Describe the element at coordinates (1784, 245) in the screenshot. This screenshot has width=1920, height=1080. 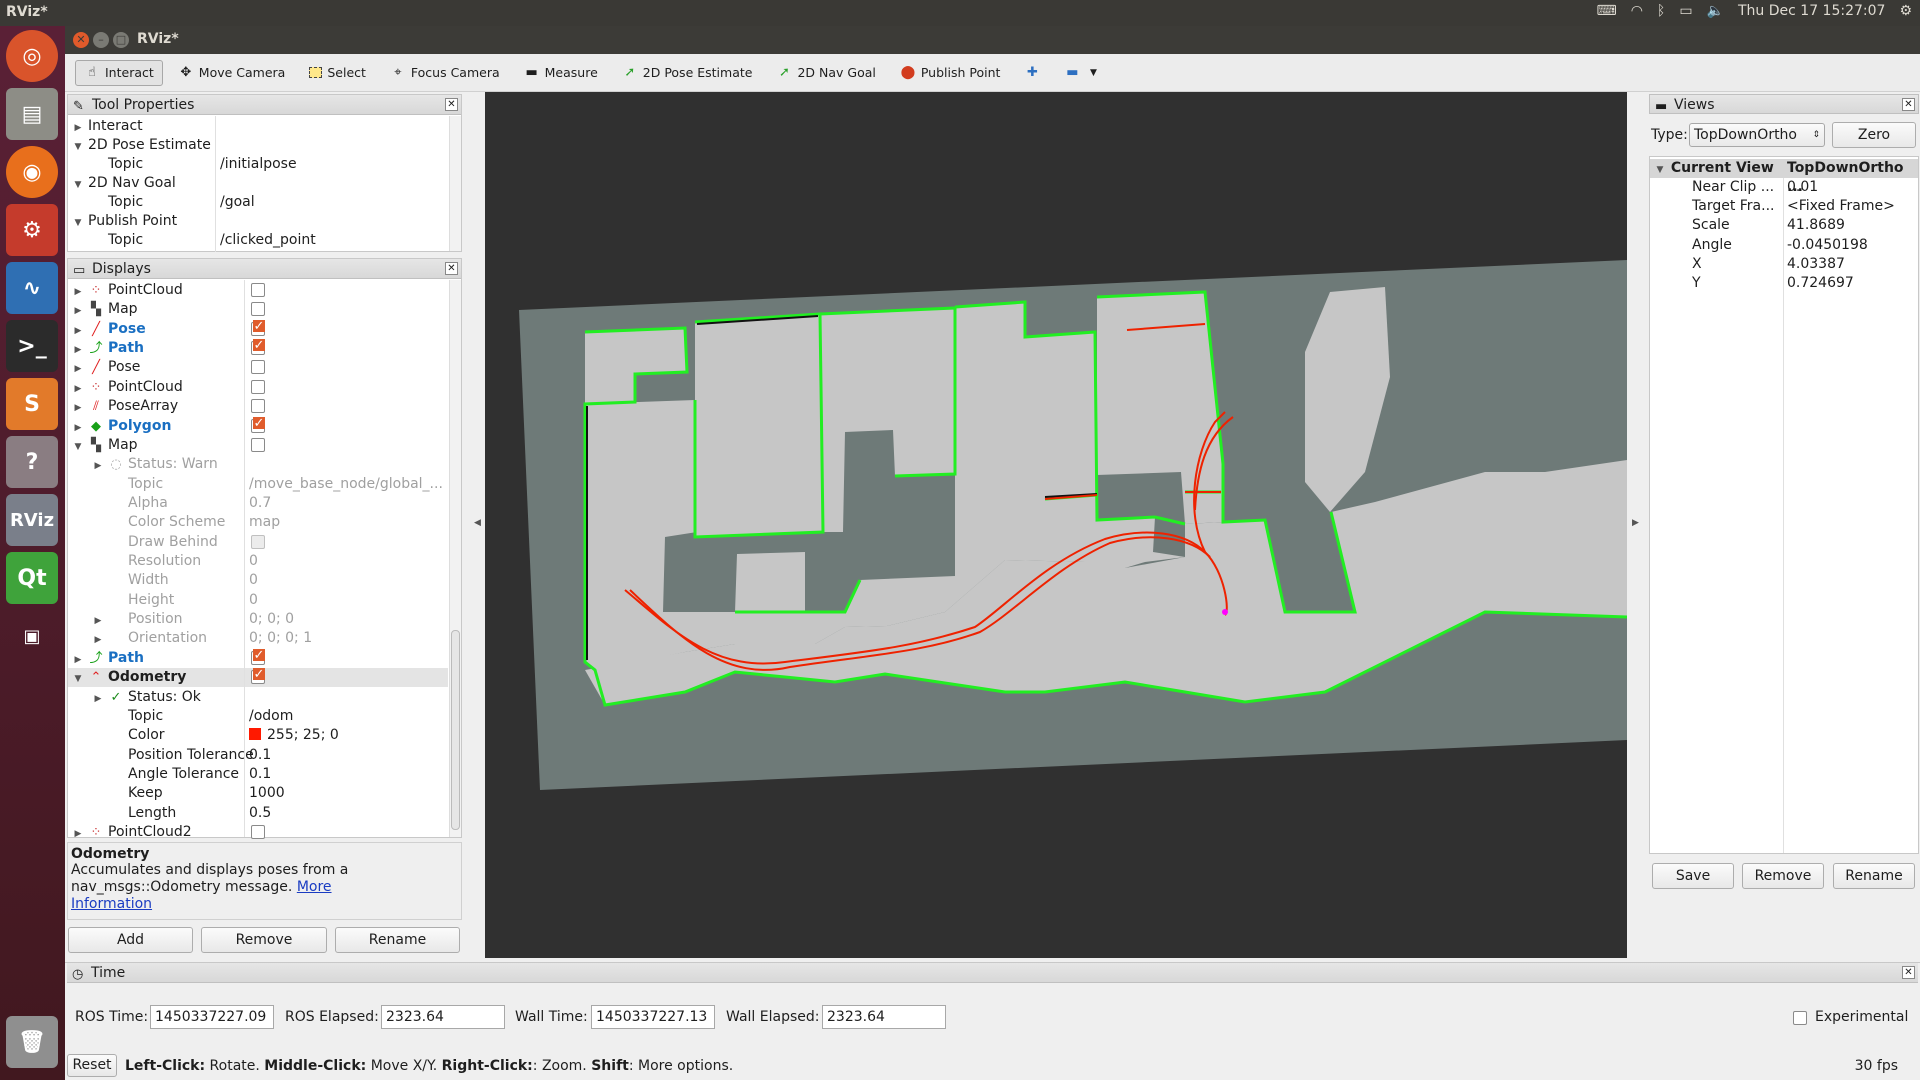
I see `view-property-row: Angle -0.0450198` at that location.